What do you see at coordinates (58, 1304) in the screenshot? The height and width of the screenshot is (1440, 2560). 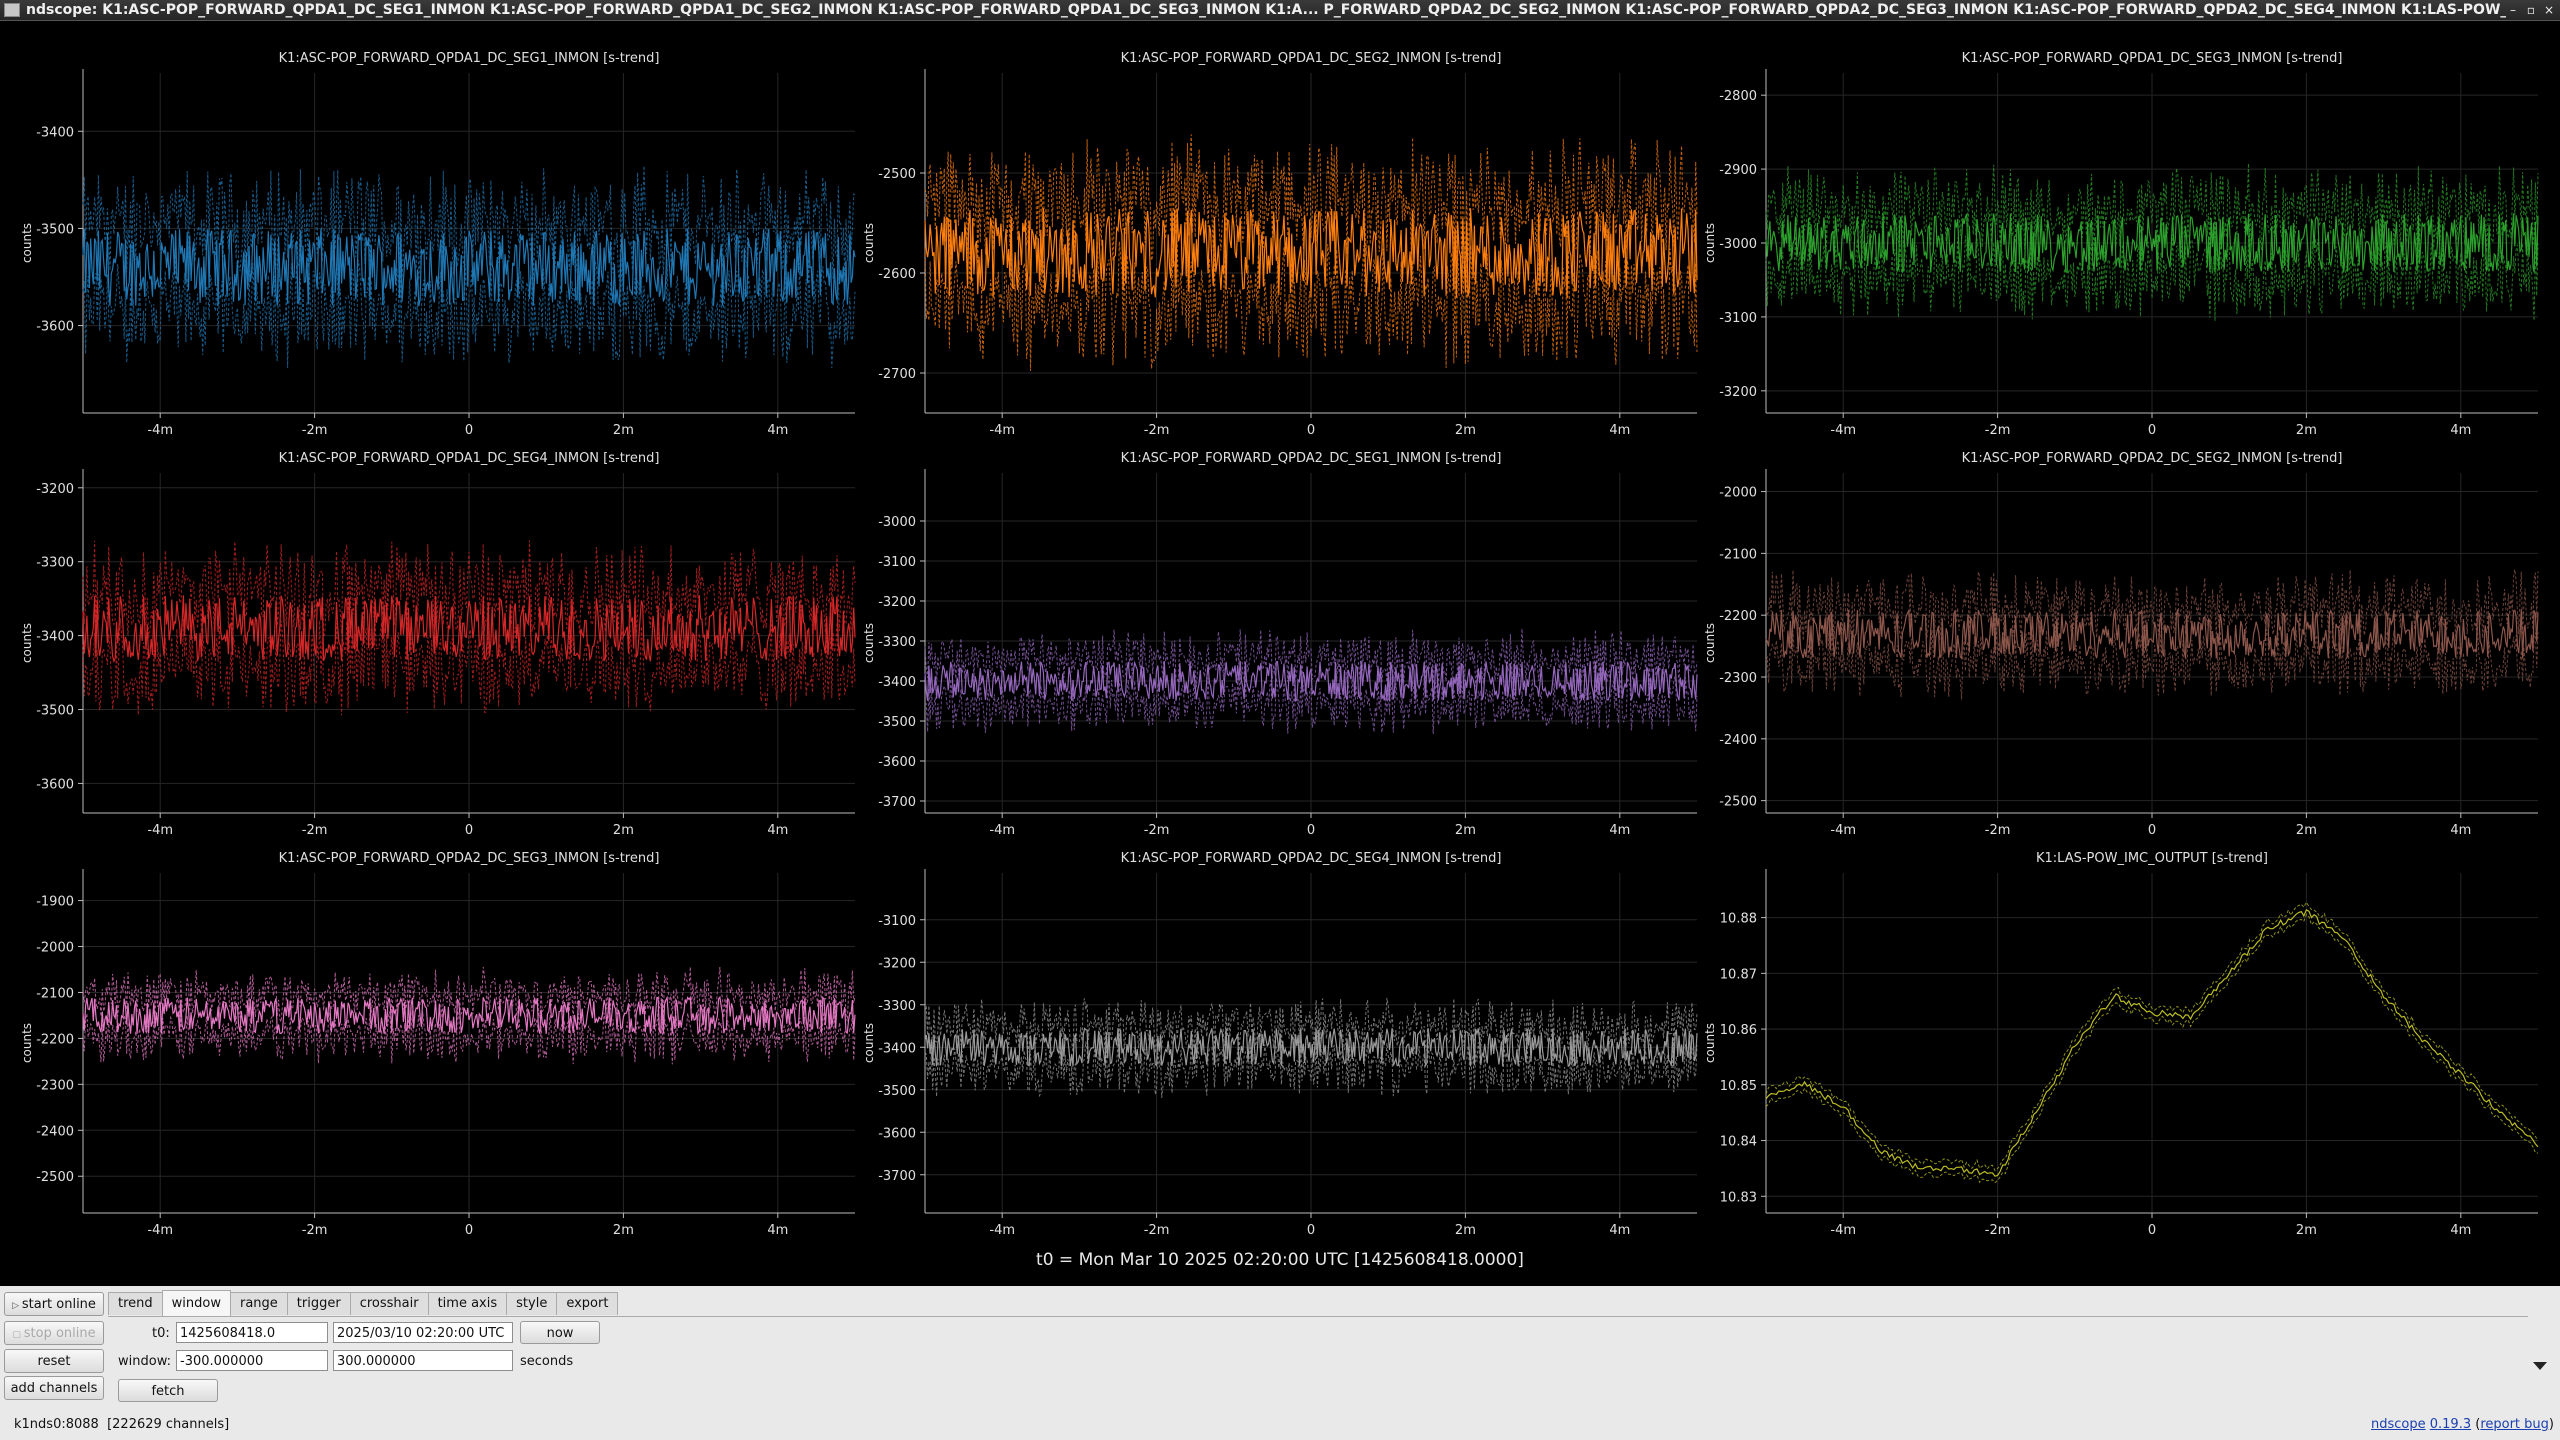 I see `start-online-label: start online` at bounding box center [58, 1304].